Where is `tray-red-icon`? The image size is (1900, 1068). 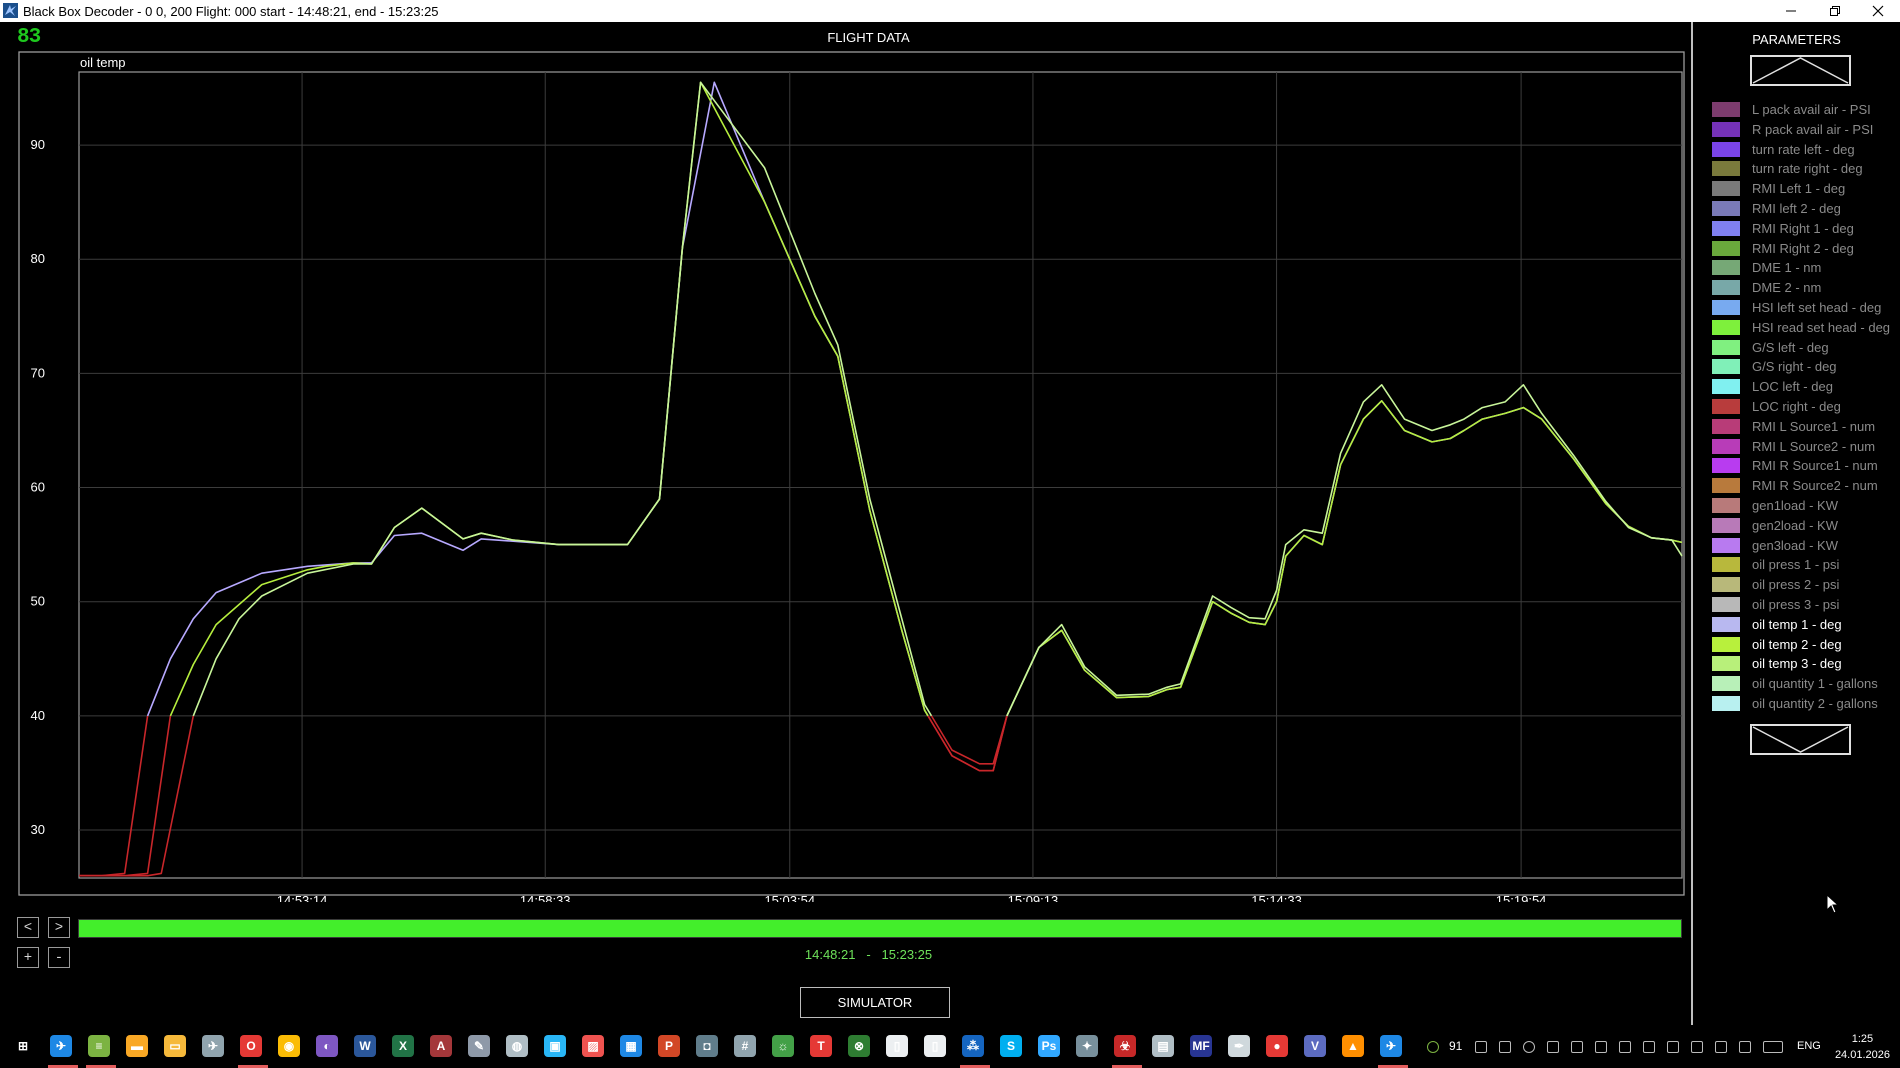 tray-red-icon is located at coordinates (1577, 1047).